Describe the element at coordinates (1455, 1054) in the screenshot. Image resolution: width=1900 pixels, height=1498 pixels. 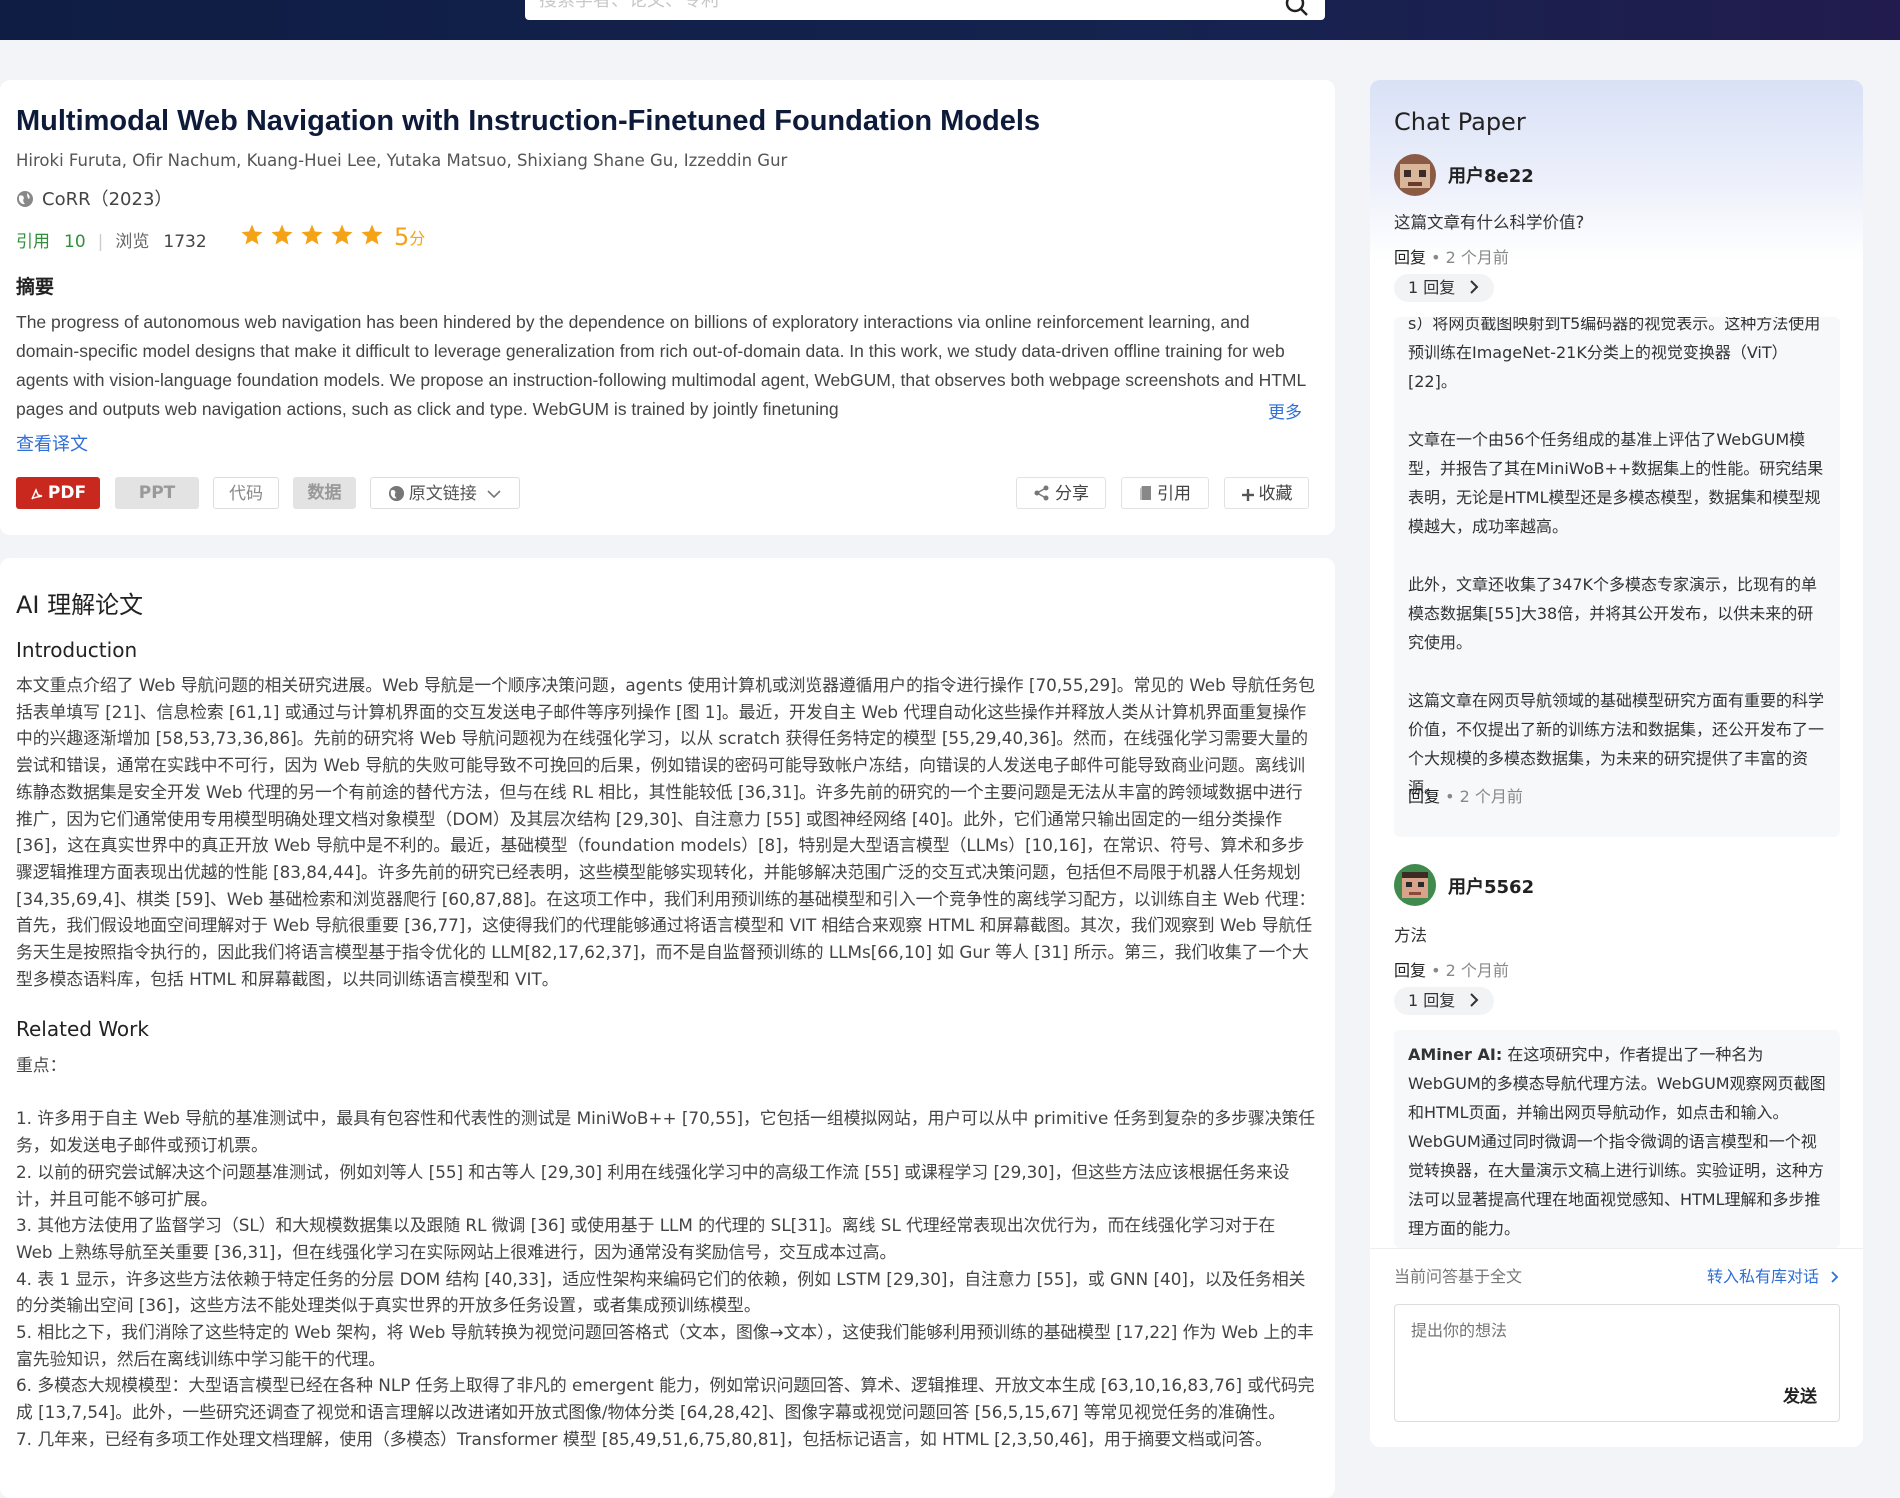
I see `answer-author: AMiner AI:` at that location.